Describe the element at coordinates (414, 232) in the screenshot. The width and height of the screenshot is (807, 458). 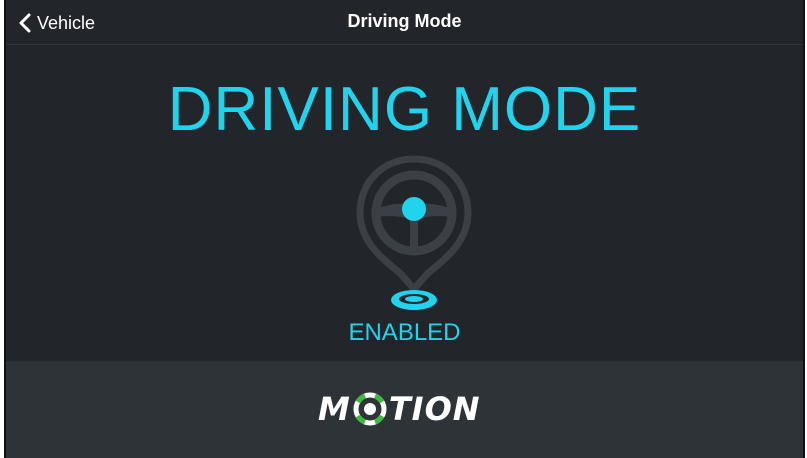
I see `steering-wheel-location-pin-icon` at that location.